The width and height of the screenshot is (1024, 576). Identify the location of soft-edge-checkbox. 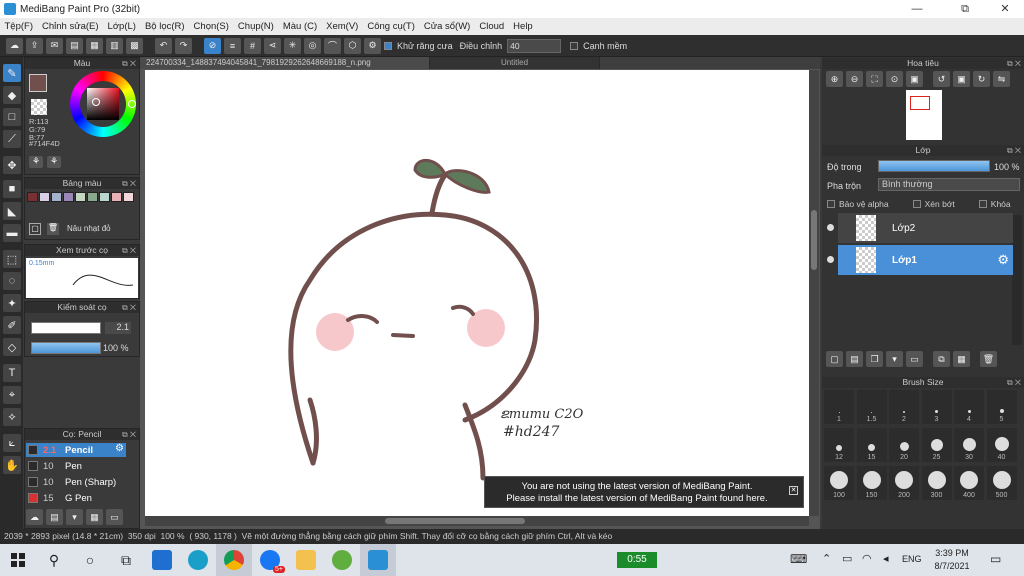
(574, 45).